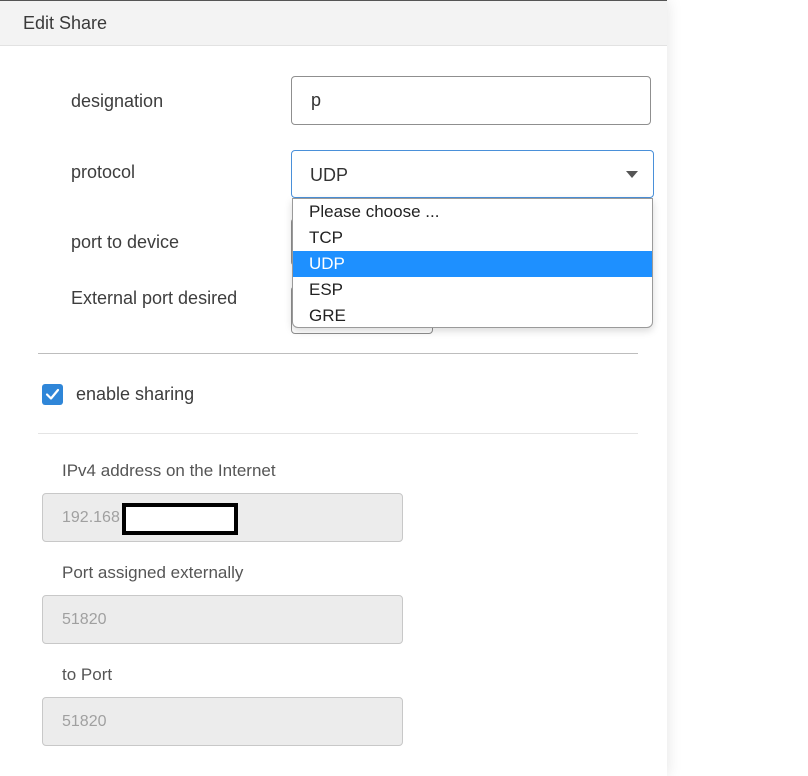  I want to click on protocol-select: UDP, so click(472, 174).